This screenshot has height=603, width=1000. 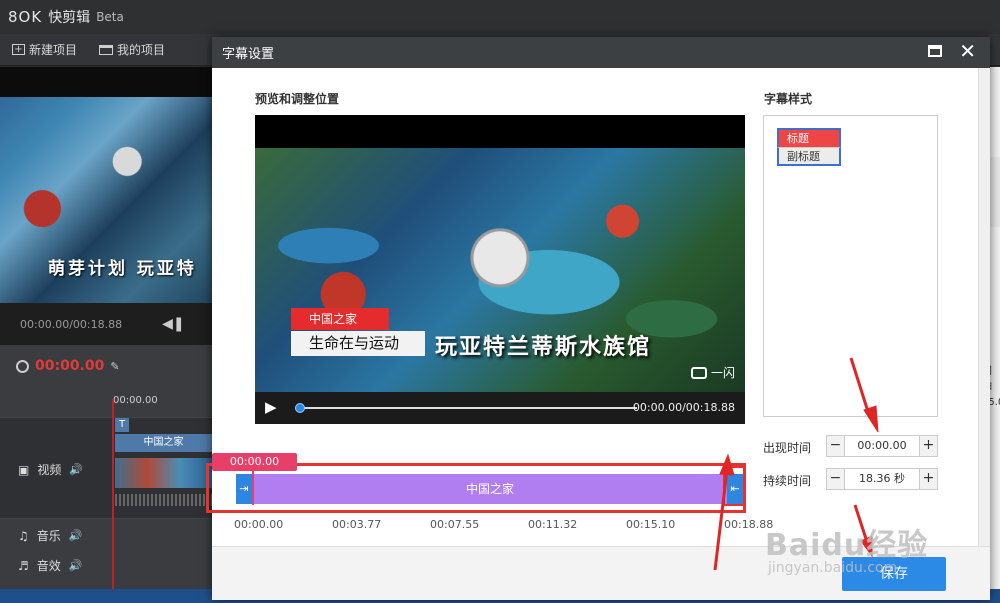 I want to click on background-video-preview: 萌芽计划 玩亚特, so click(x=106, y=185).